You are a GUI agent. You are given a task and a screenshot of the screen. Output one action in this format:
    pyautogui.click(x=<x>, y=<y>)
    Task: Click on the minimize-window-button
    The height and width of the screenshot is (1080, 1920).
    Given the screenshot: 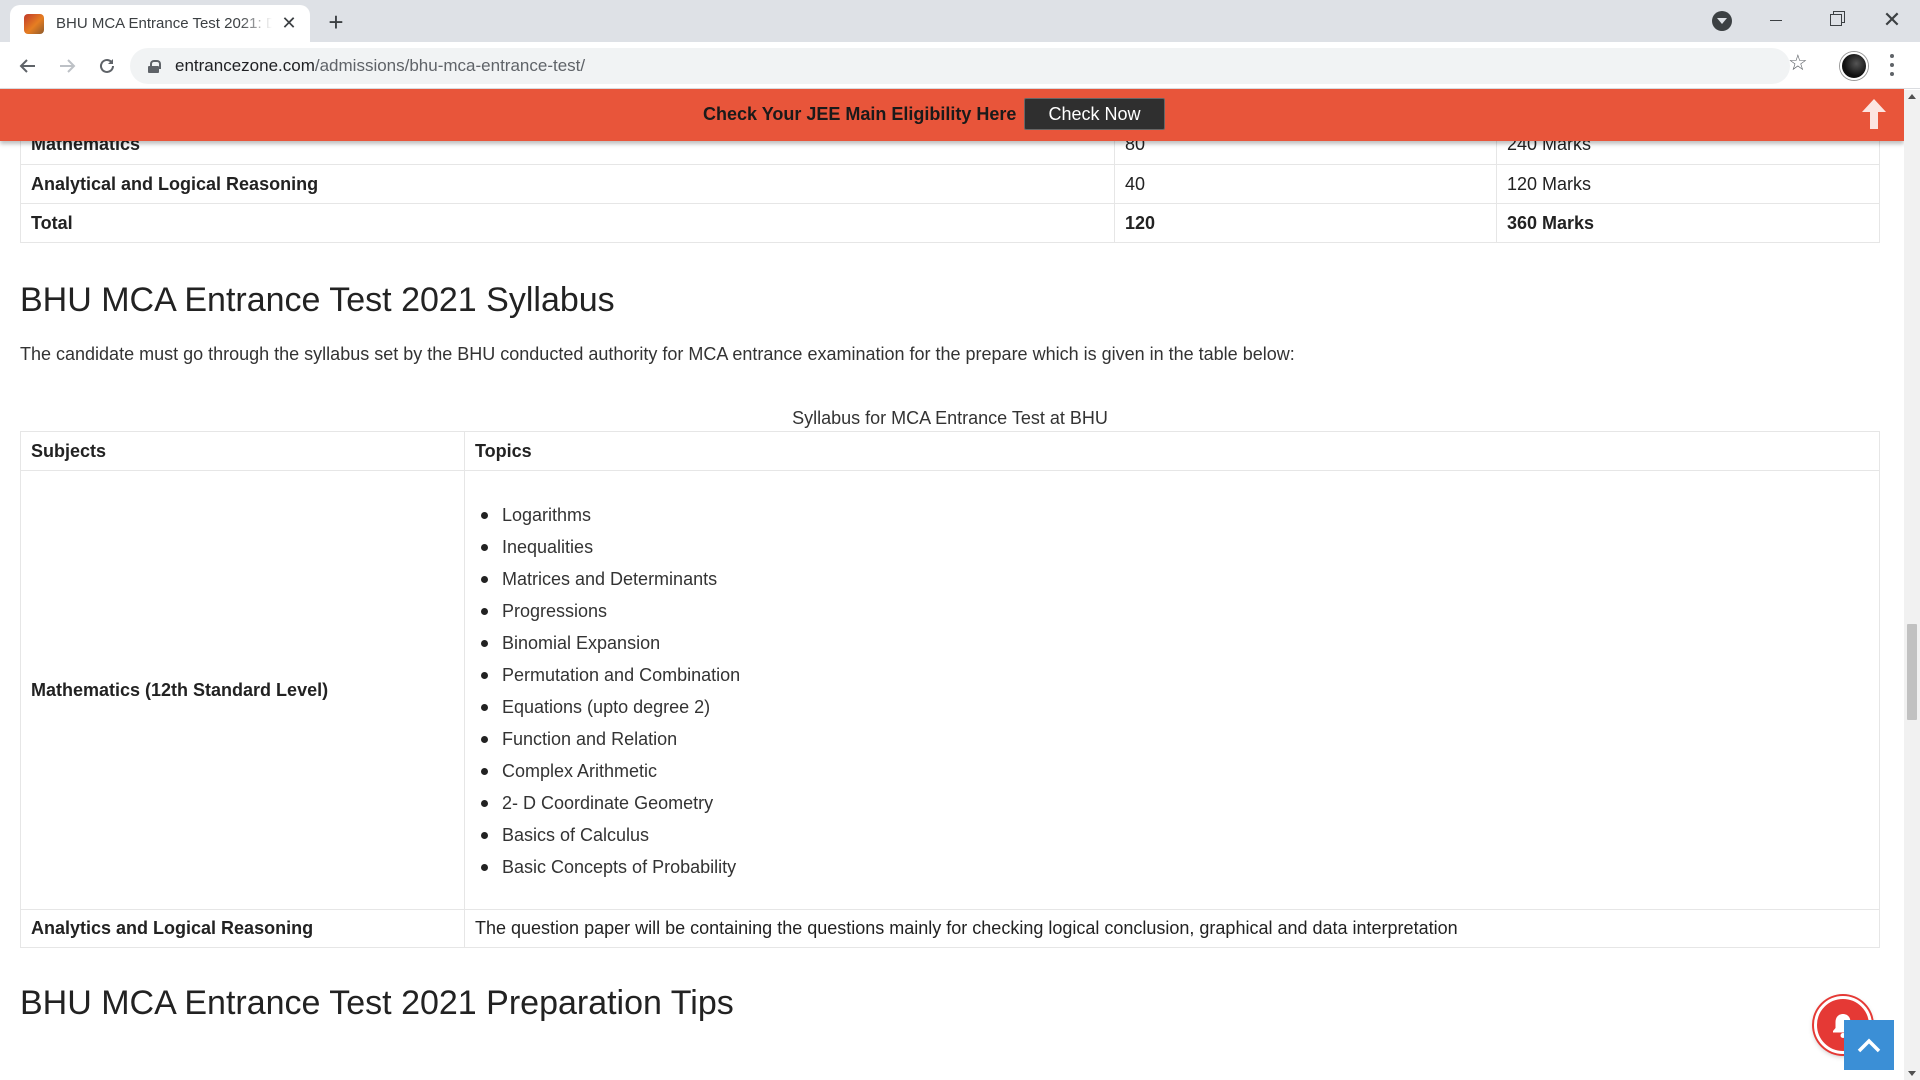 What is the action you would take?
    pyautogui.click(x=1776, y=20)
    